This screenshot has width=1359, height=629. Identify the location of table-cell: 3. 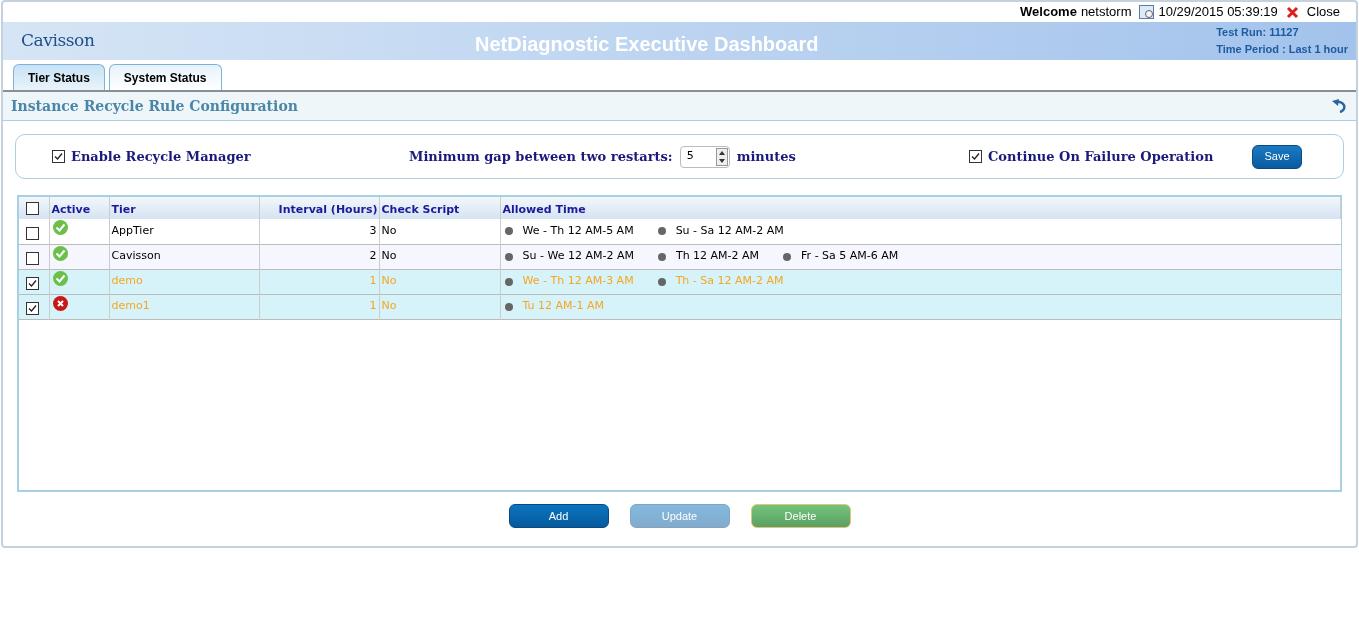
(319, 231).